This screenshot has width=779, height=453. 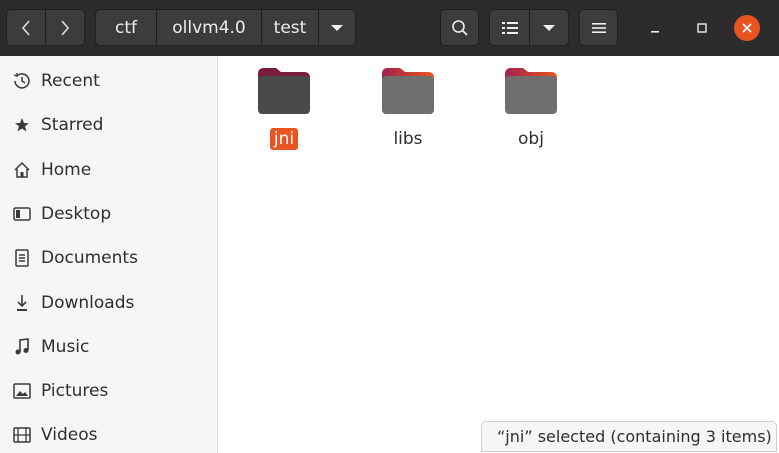 What do you see at coordinates (22, 258) in the screenshot?
I see `document-icon` at bounding box center [22, 258].